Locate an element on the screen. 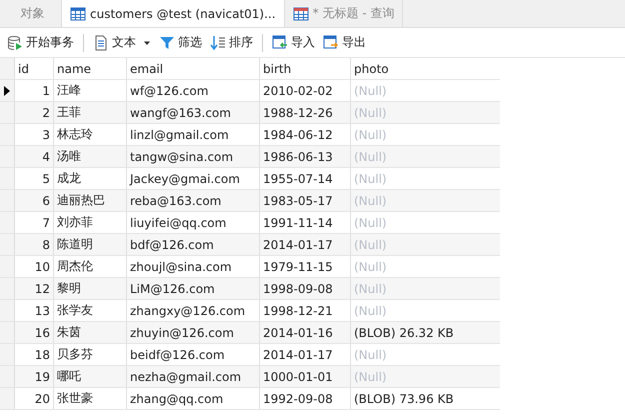 The width and height of the screenshot is (625, 417). export-icon is located at coordinates (331, 42).